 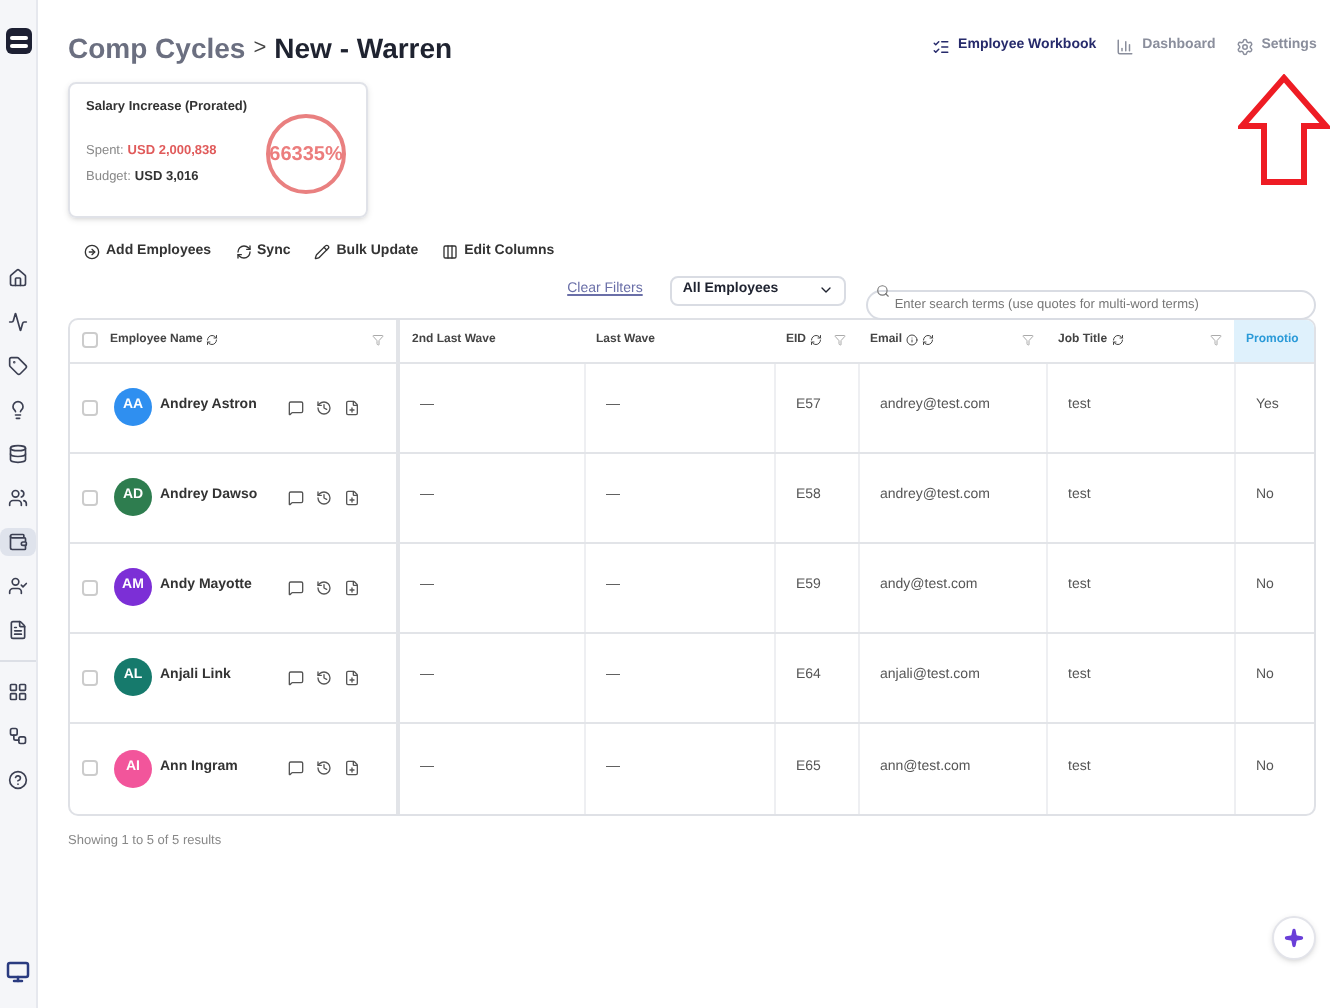 I want to click on breadcrumb-link: Comp Cycles, so click(x=157, y=49).